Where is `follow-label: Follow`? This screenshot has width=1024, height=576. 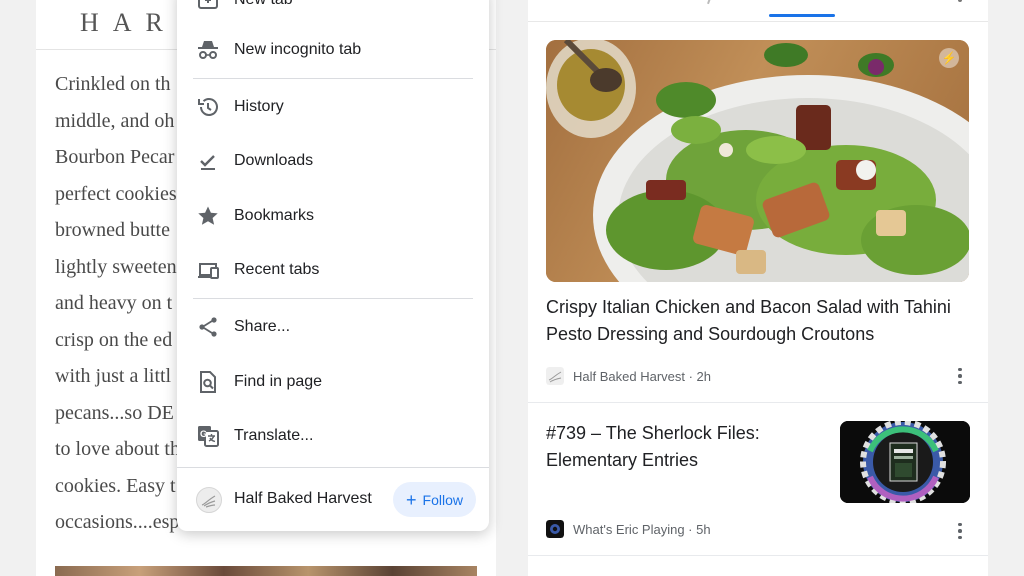
follow-label: Follow is located at coordinates (442, 499).